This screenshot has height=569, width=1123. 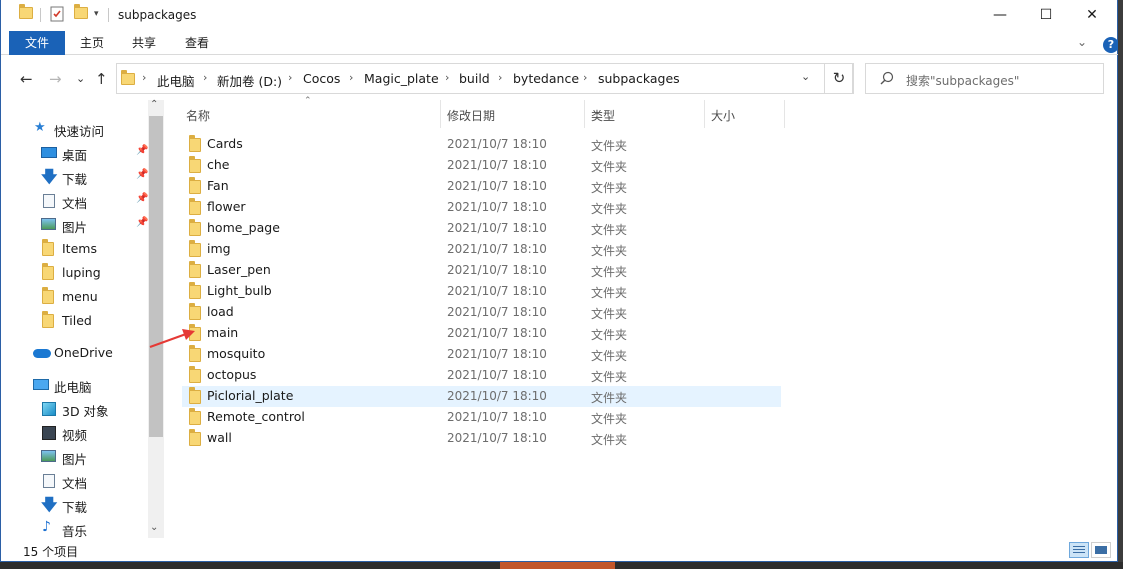 What do you see at coordinates (546, 78) in the screenshot?
I see `breadcrumb-bytedance: bytedance` at bounding box center [546, 78].